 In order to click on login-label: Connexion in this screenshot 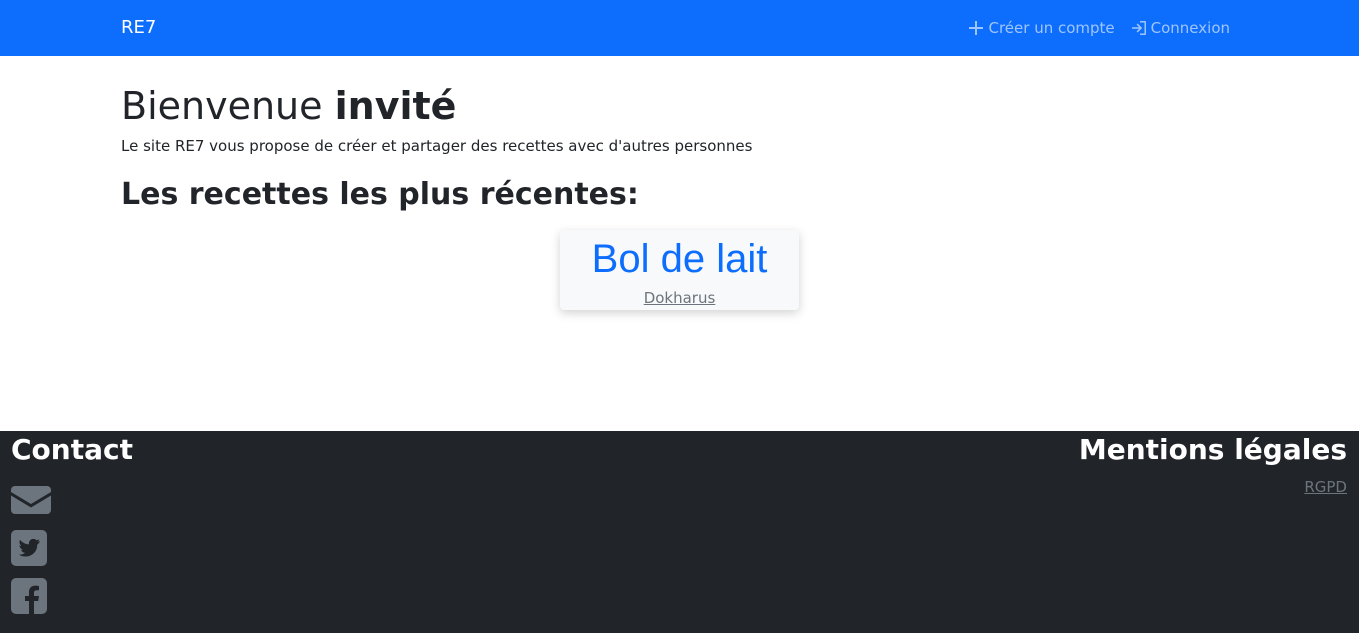, I will do `click(1190, 28)`.